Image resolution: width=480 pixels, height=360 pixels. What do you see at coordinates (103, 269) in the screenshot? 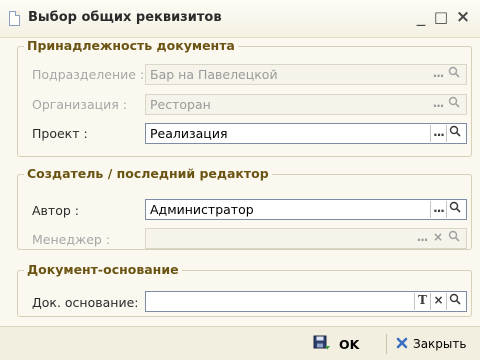
I see `basis-group-title: Документ-основание` at bounding box center [103, 269].